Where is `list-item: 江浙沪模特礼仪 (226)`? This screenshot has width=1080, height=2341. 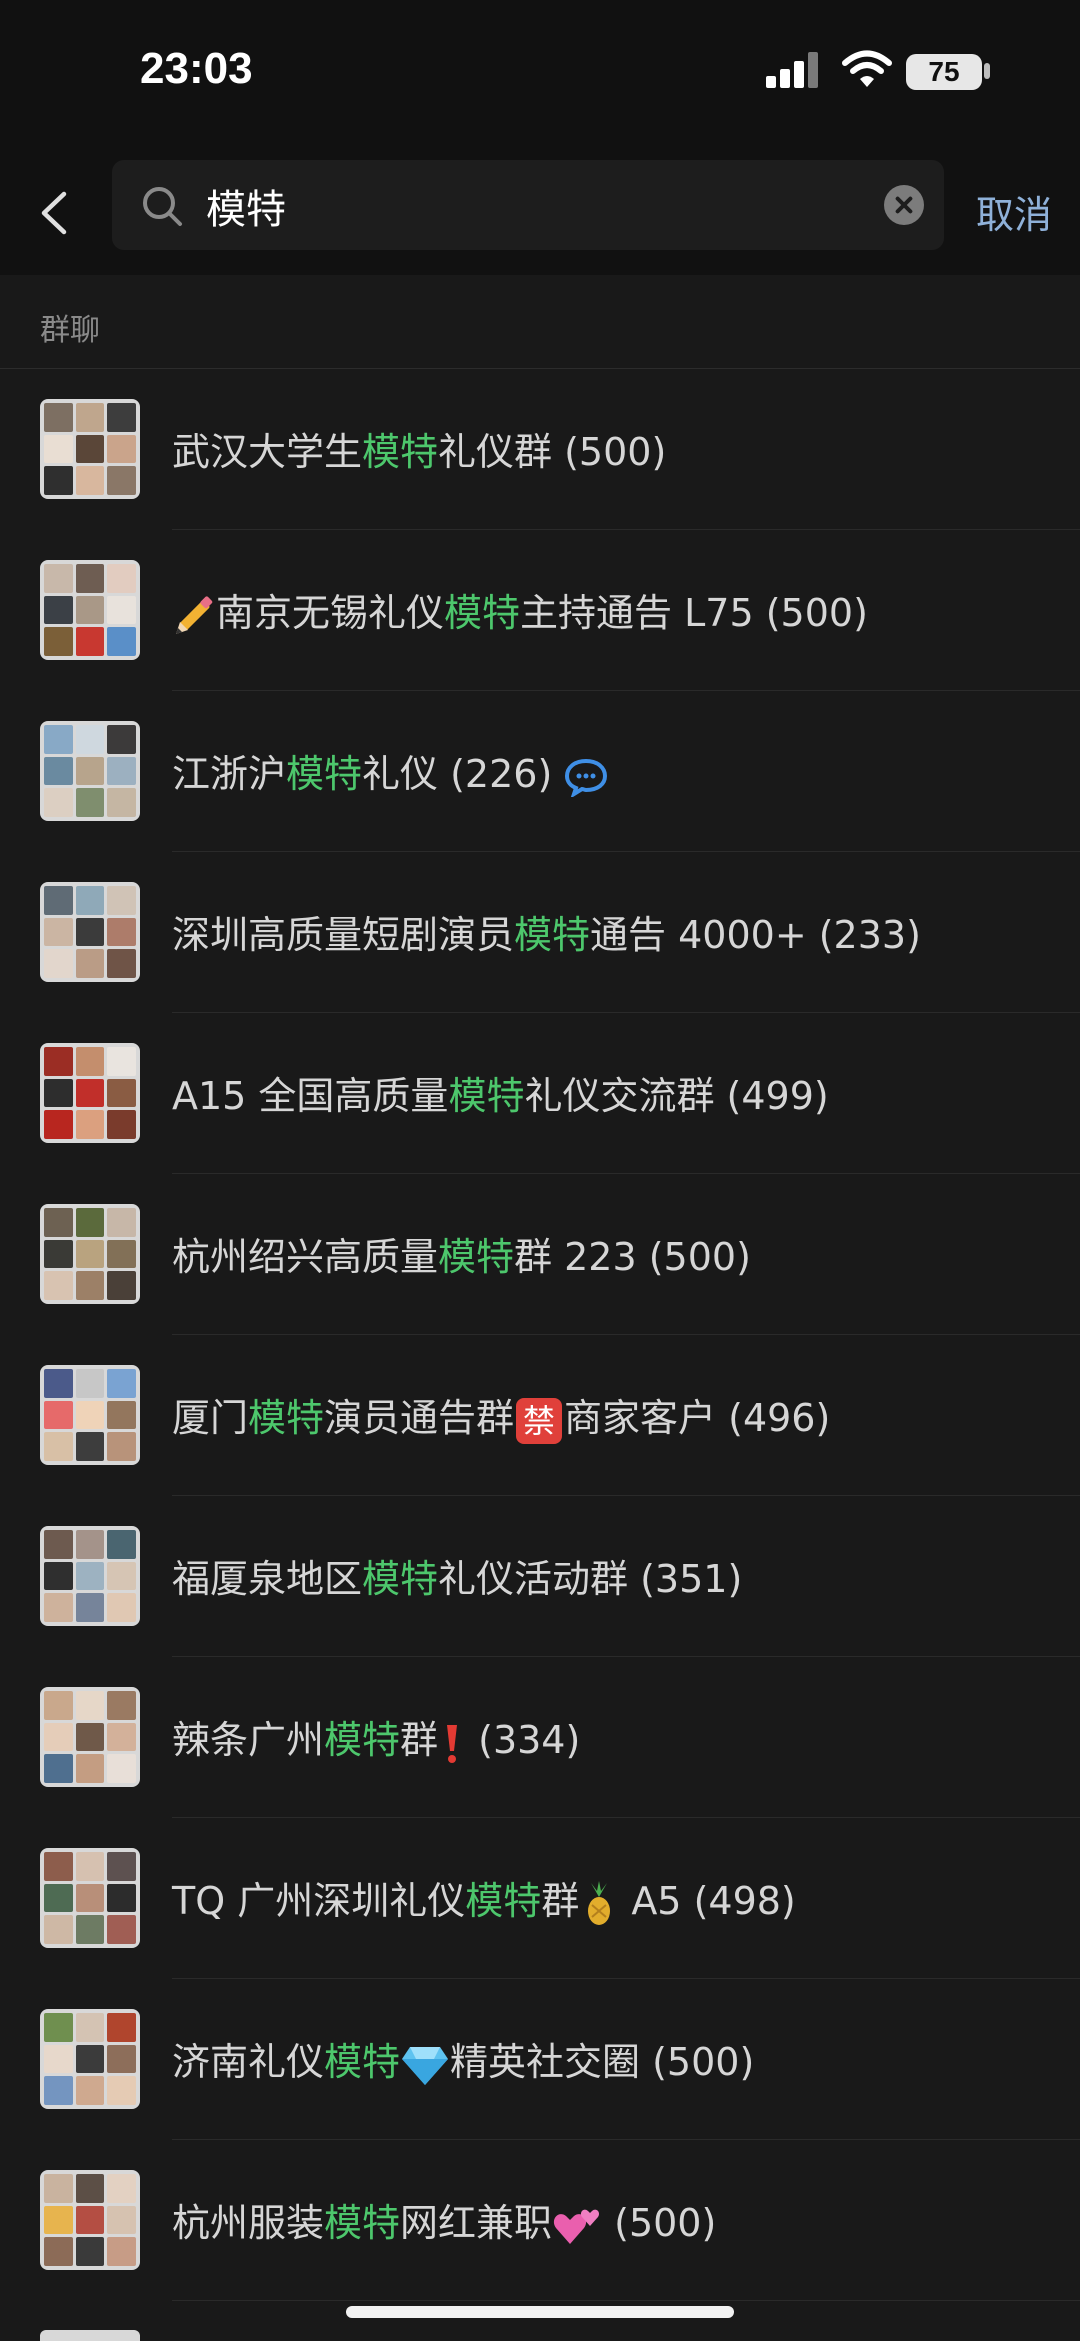
list-item: 江浙沪模特礼仪 (226) is located at coordinates (540, 771).